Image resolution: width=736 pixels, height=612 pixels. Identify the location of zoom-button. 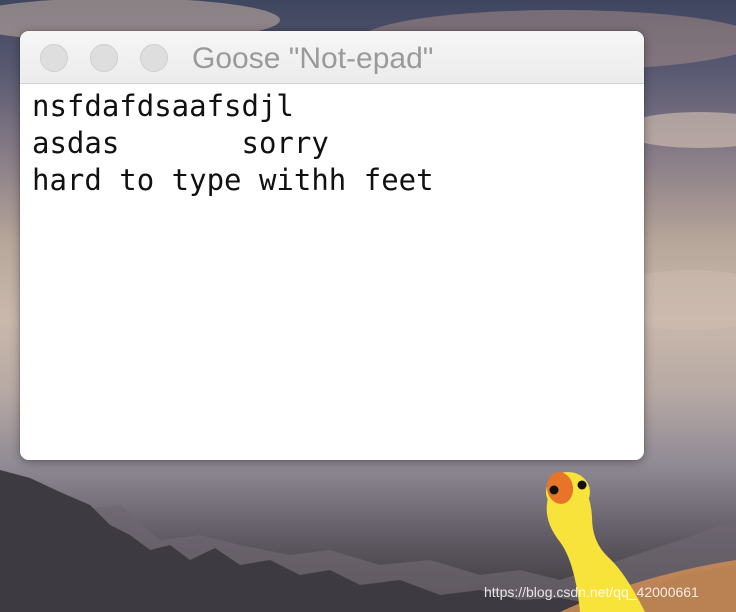
(154, 58).